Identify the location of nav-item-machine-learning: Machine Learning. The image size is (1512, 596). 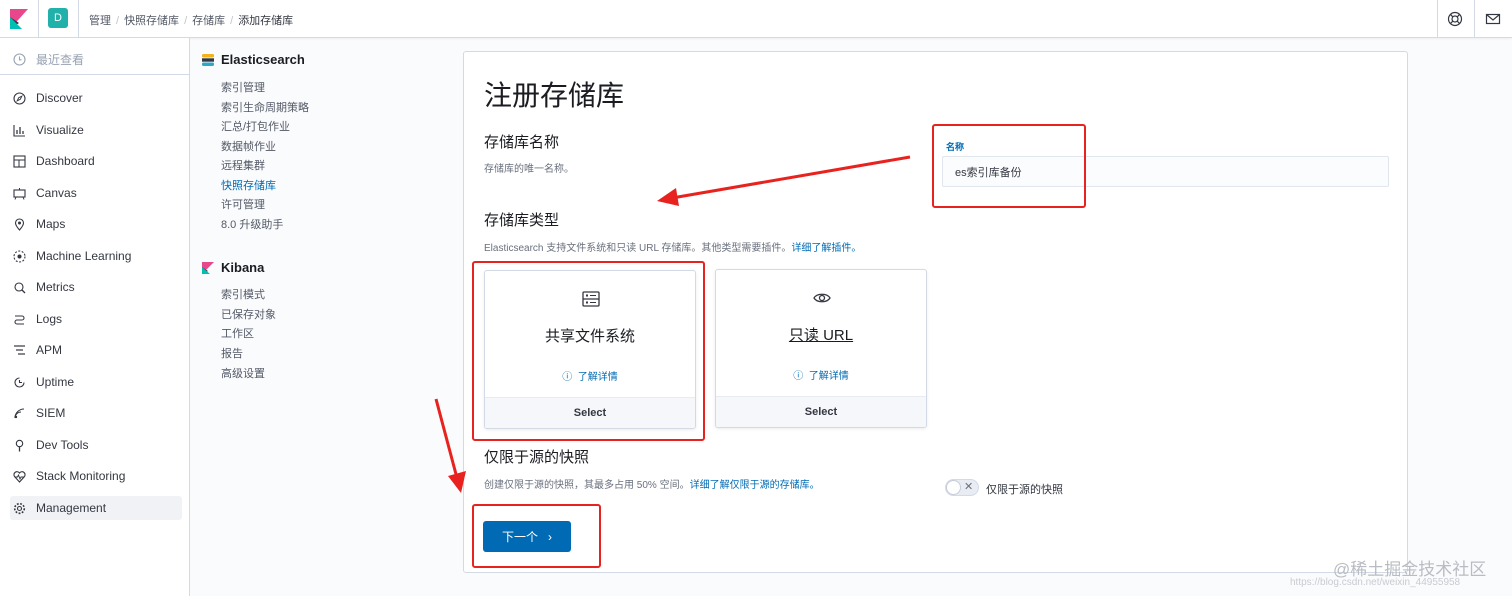
(96, 256).